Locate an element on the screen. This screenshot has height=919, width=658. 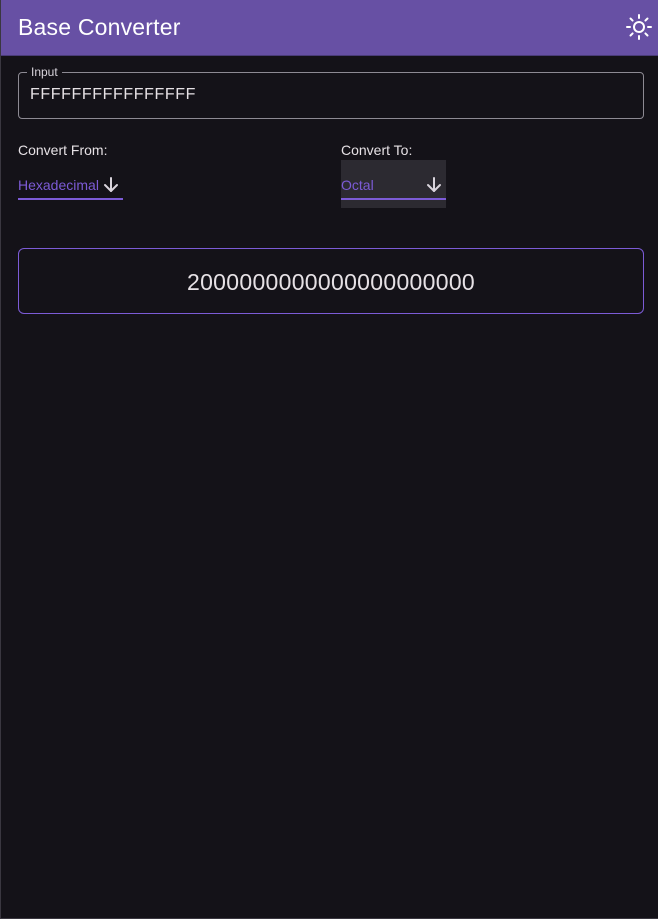
sun-icon is located at coordinates (639, 27).